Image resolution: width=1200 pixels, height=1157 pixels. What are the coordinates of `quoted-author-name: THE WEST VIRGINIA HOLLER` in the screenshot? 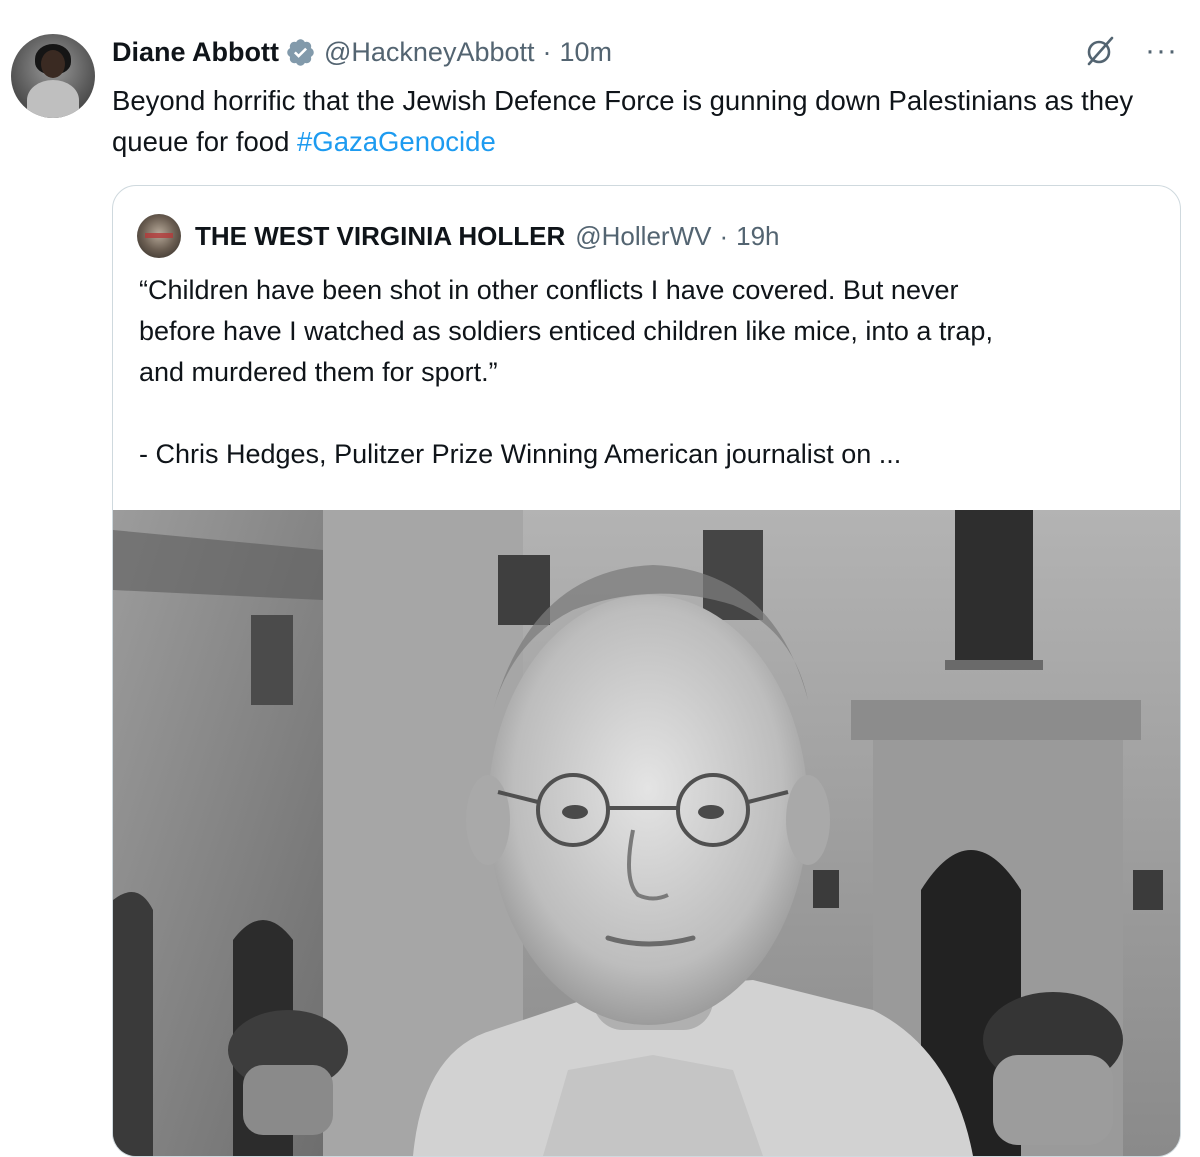 It's located at (380, 236).